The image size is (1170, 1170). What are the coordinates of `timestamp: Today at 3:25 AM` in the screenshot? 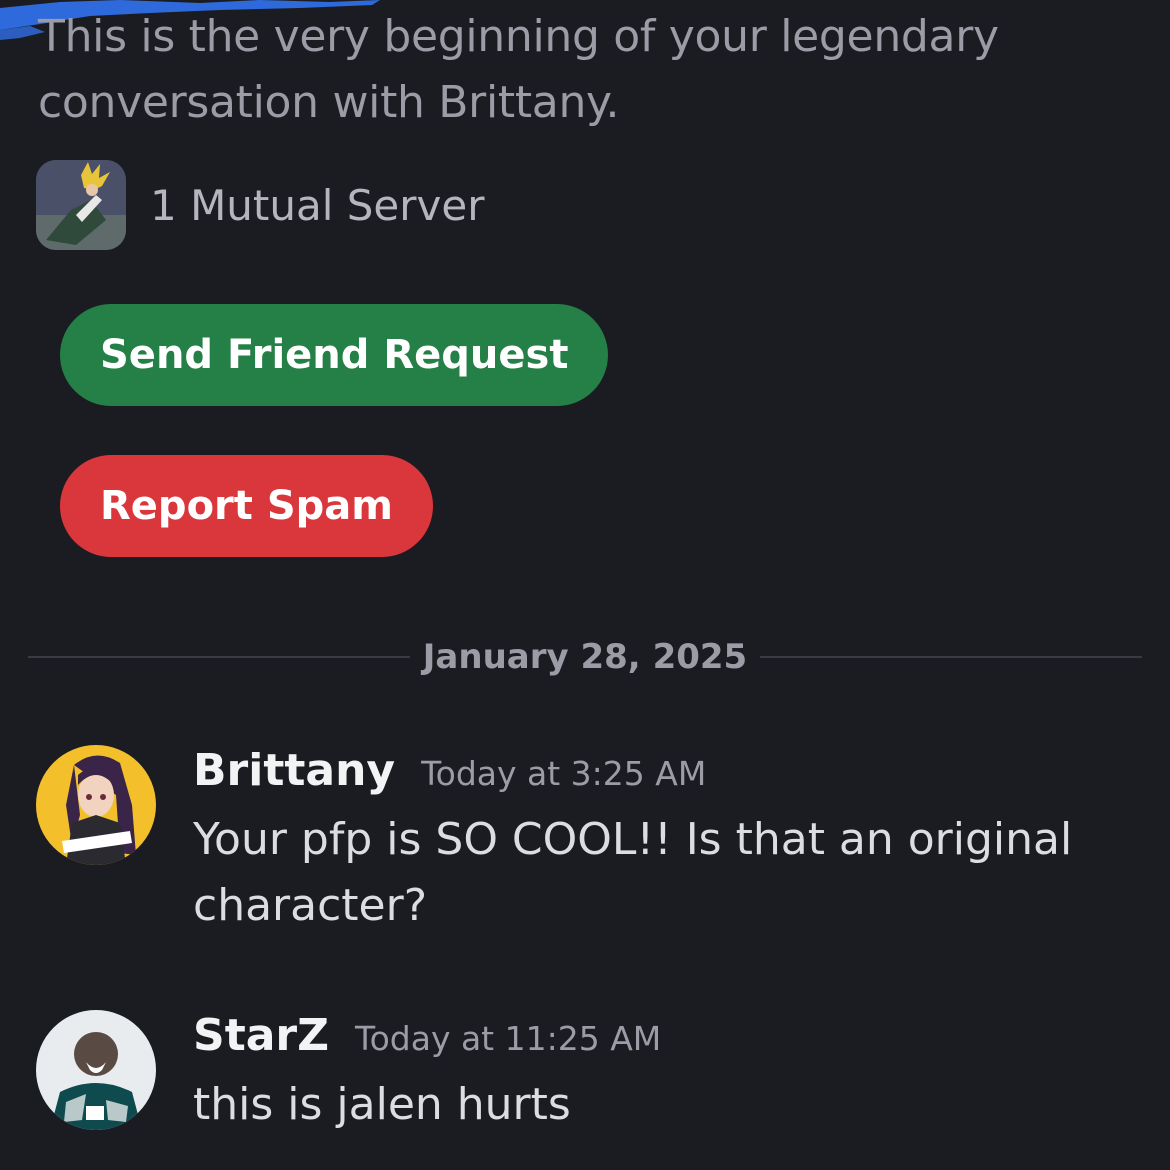 It's located at (564, 773).